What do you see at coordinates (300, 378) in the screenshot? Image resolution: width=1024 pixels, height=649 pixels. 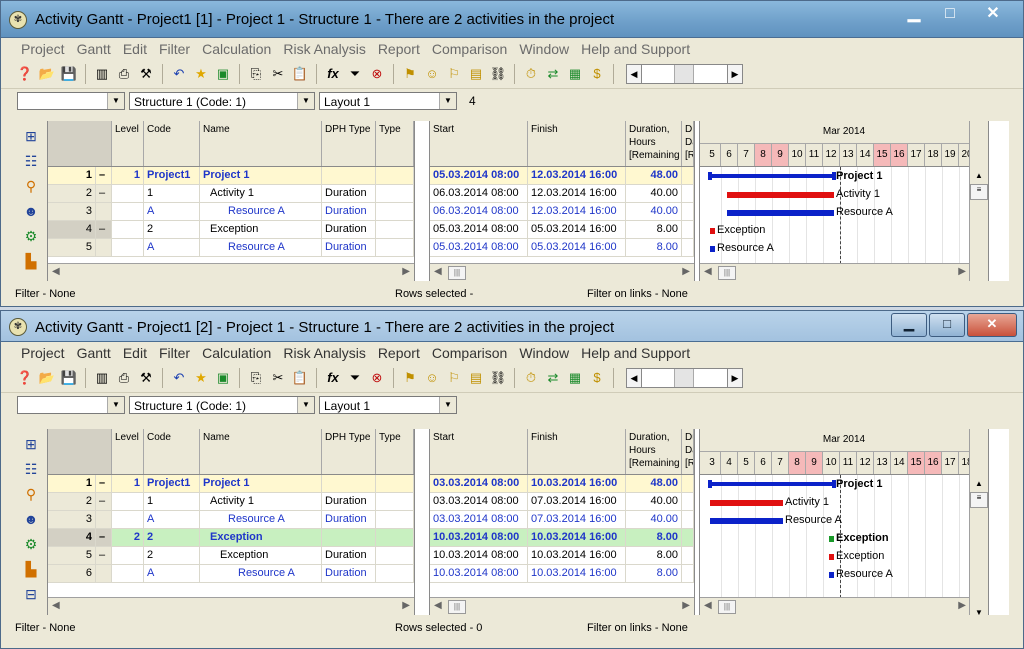 I see `paste-icon: 📋` at bounding box center [300, 378].